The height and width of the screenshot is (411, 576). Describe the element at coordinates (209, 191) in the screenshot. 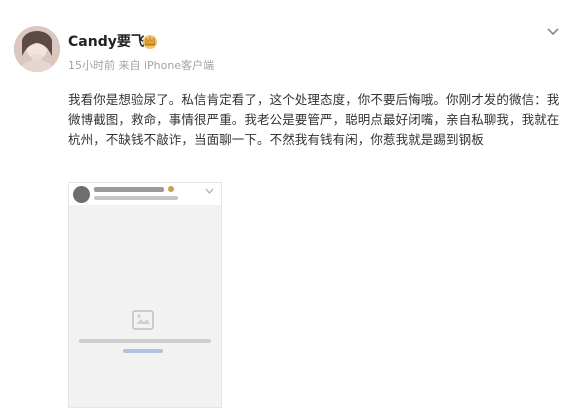

I see `screenshot-chevron-icon` at that location.